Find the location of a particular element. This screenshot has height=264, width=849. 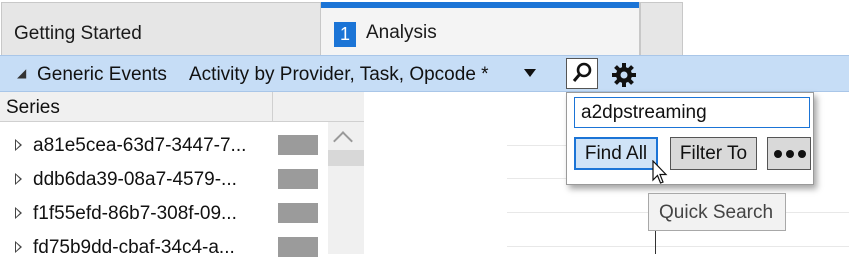

tab-label: Getting Started is located at coordinates (78, 33).